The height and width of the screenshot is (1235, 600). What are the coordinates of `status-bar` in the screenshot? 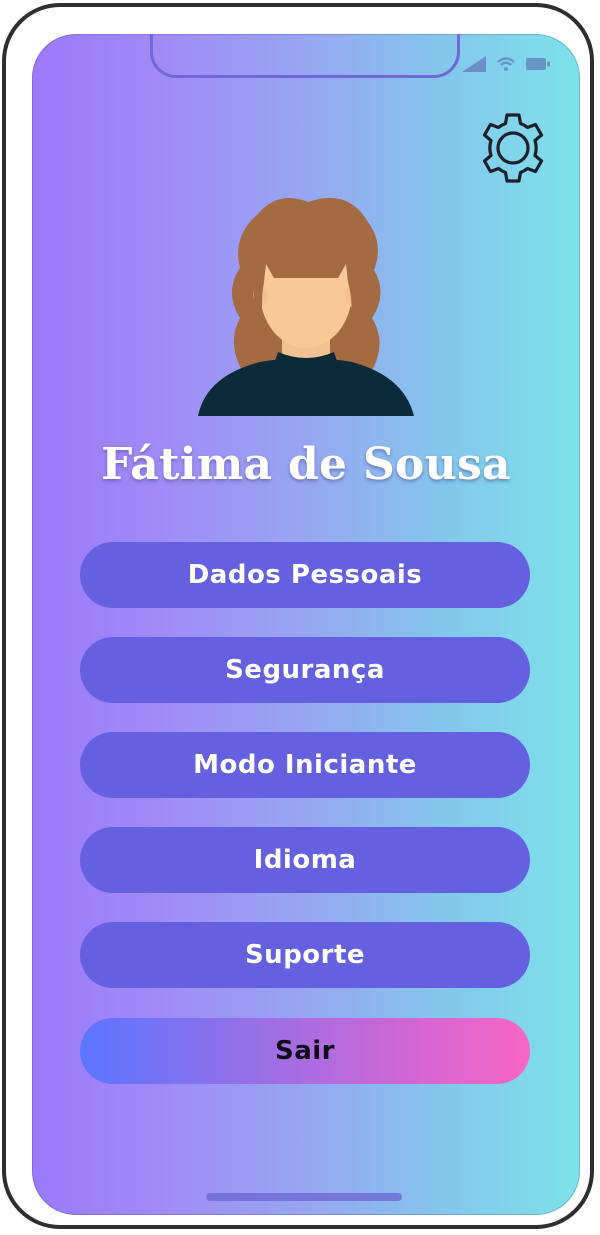 It's located at (506, 64).